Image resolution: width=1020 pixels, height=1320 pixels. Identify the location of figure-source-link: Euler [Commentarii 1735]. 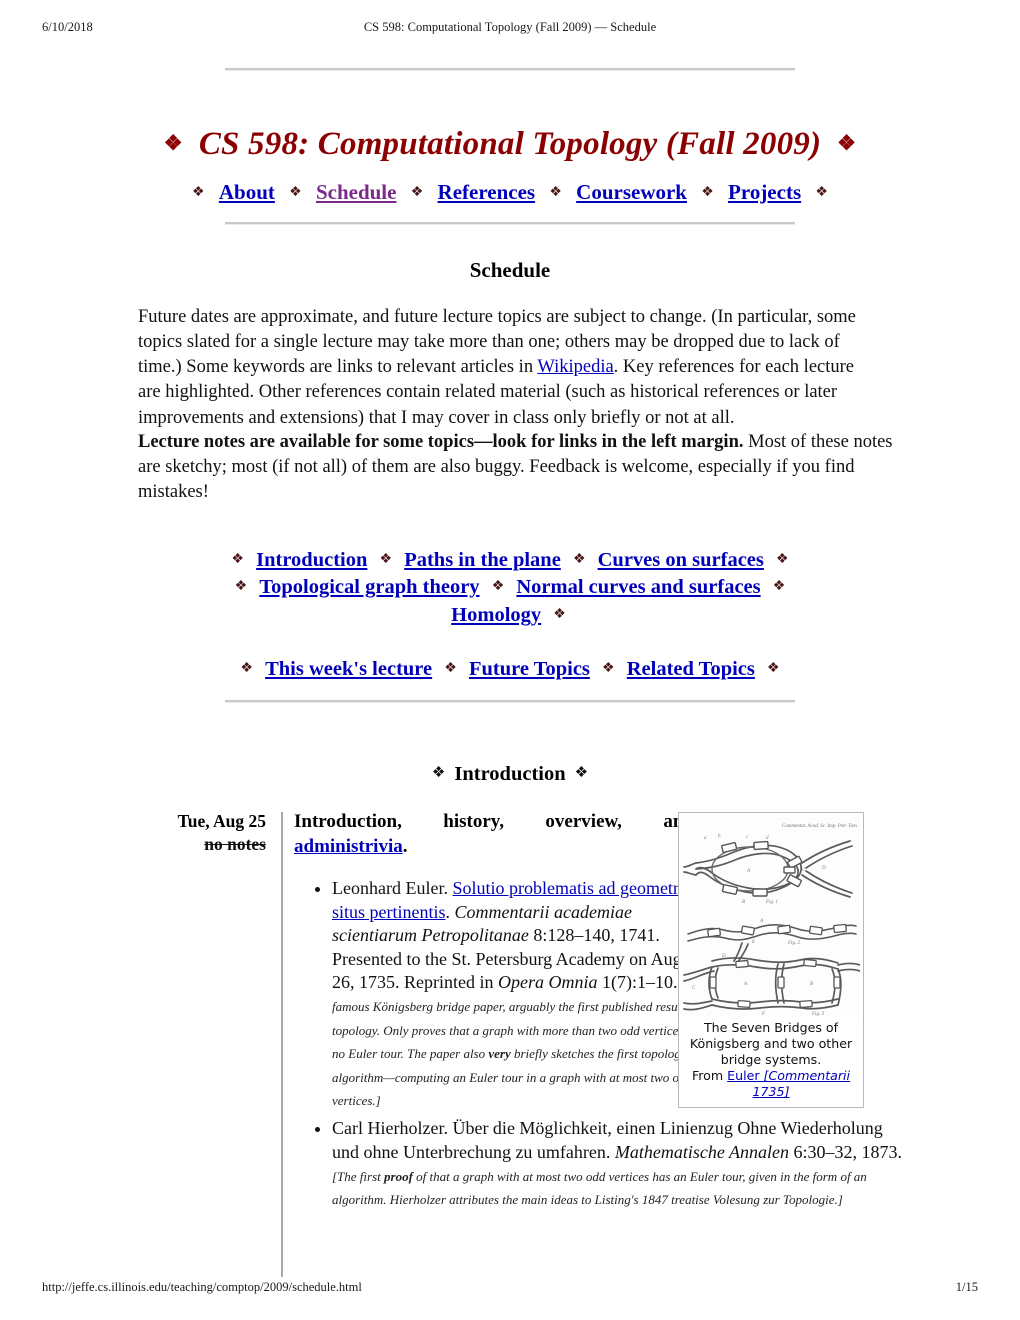
(788, 1083).